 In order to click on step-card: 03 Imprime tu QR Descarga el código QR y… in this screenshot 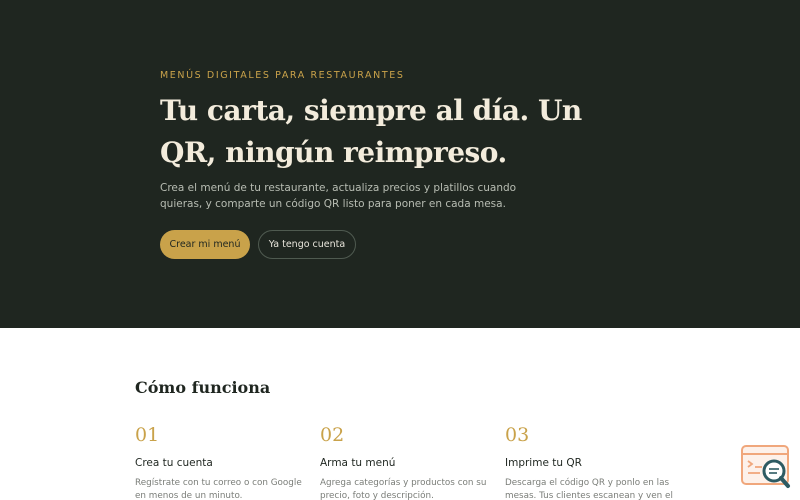, I will do `click(590, 462)`.